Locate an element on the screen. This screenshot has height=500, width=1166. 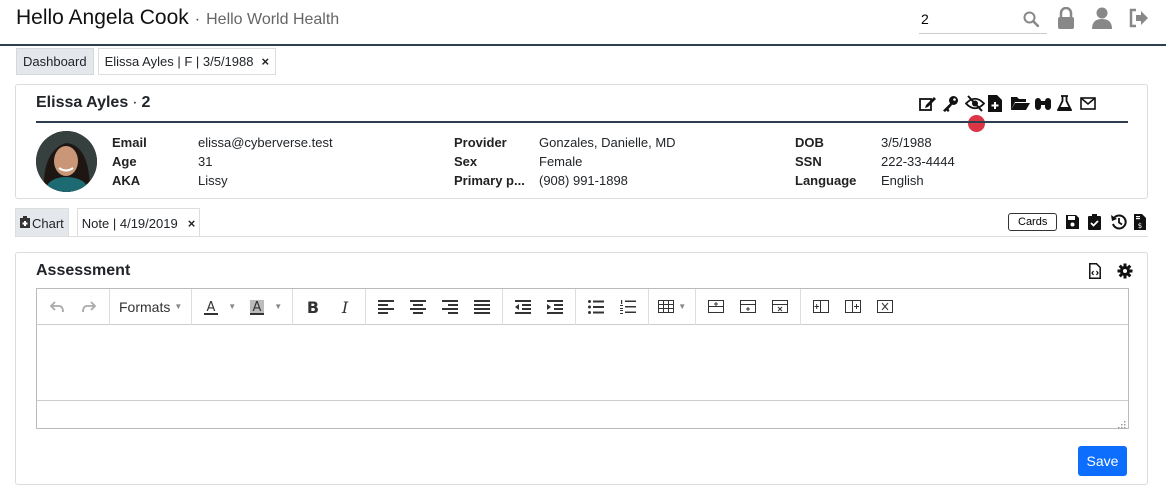
italic-icon: I is located at coordinates (345, 307).